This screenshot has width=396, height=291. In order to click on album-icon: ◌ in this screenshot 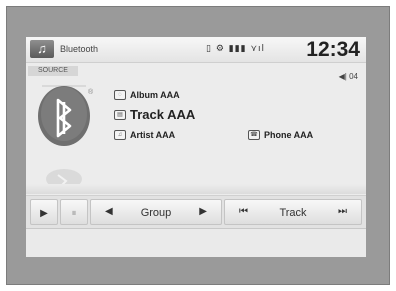, I will do `click(120, 95)`.